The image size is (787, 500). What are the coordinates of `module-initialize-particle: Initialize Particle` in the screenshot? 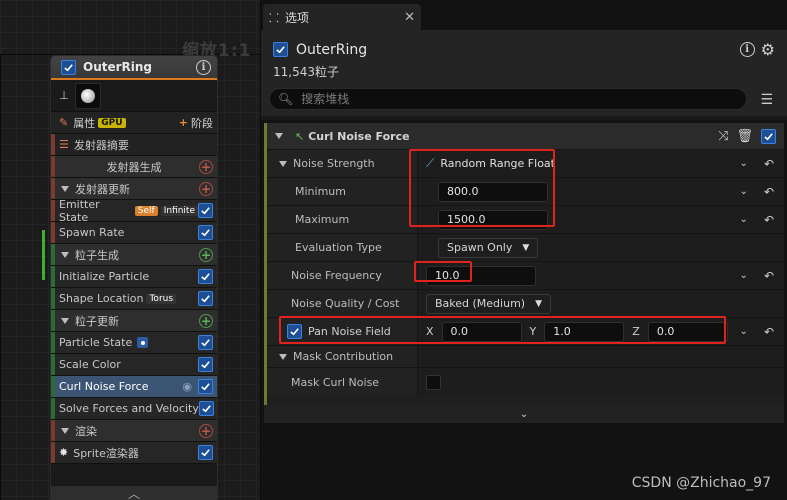 It's located at (134, 277).